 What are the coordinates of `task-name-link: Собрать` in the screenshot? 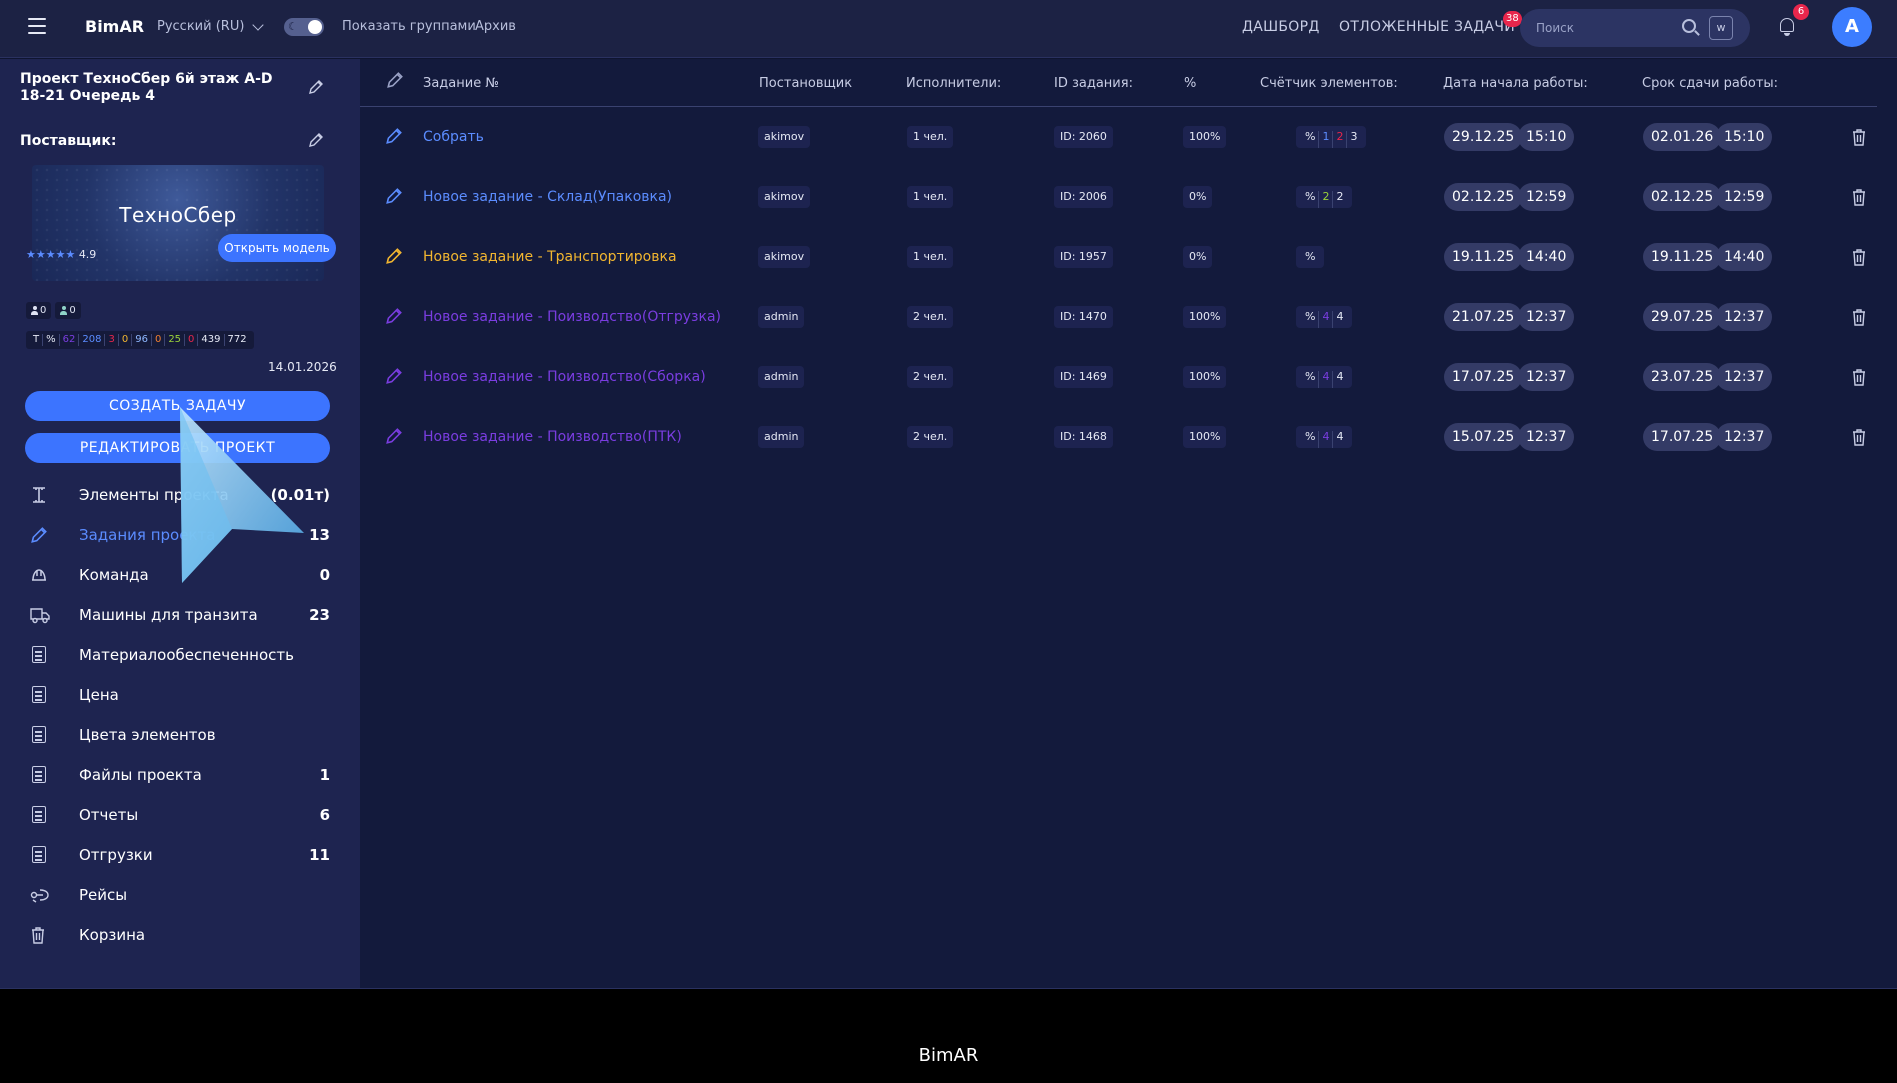 It's located at (453, 137).